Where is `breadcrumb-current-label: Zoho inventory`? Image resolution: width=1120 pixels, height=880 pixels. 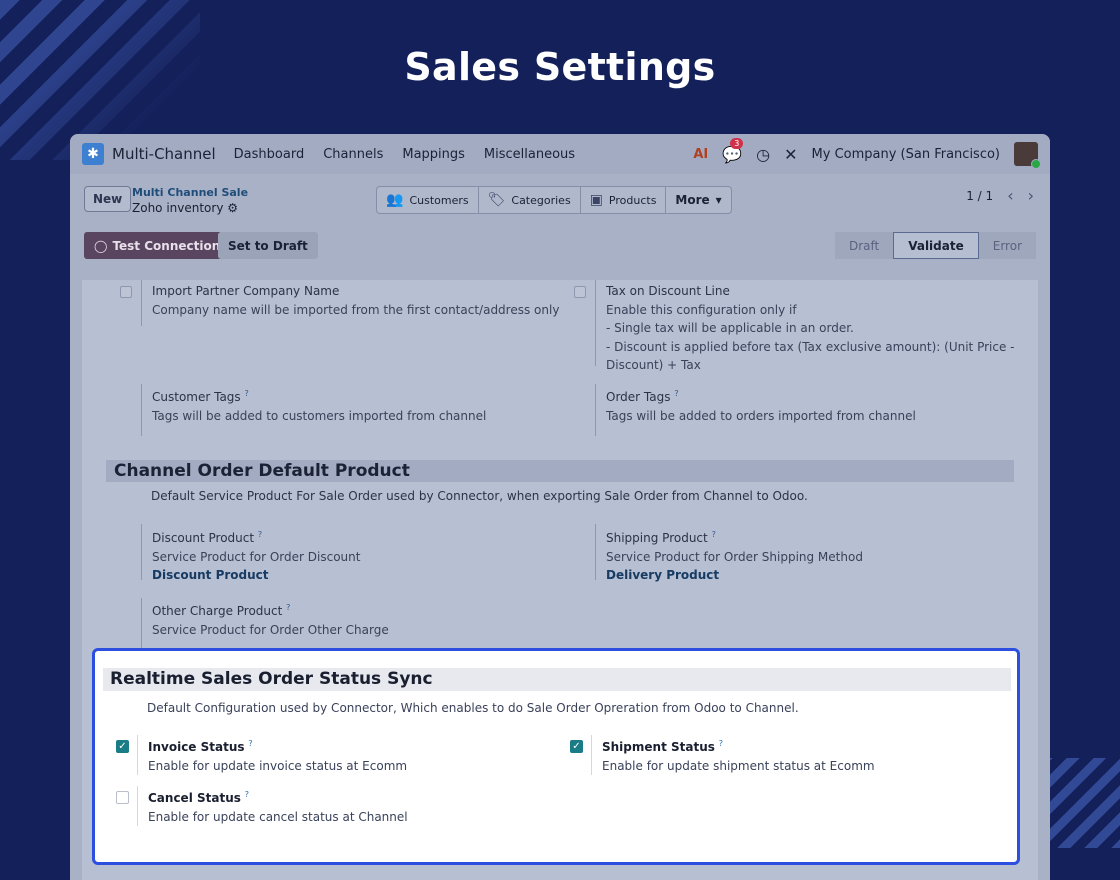 breadcrumb-current-label: Zoho inventory is located at coordinates (178, 208).